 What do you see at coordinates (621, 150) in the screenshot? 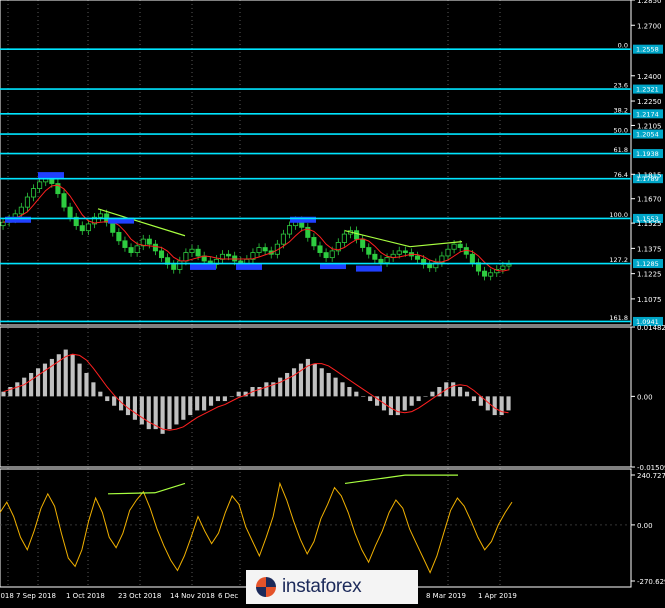
I see `fib-level-tag: 61.8` at bounding box center [621, 150].